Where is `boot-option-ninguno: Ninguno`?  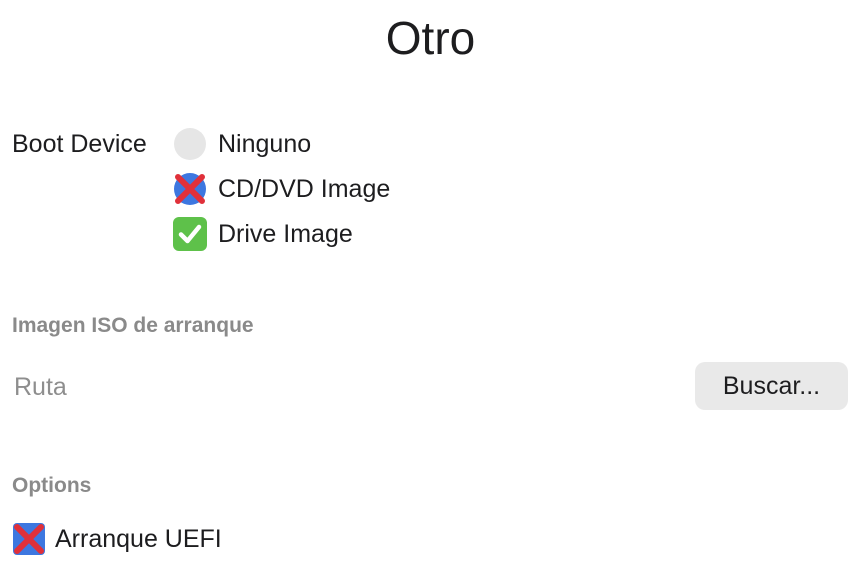 boot-option-ninguno: Ninguno is located at coordinates (281, 144).